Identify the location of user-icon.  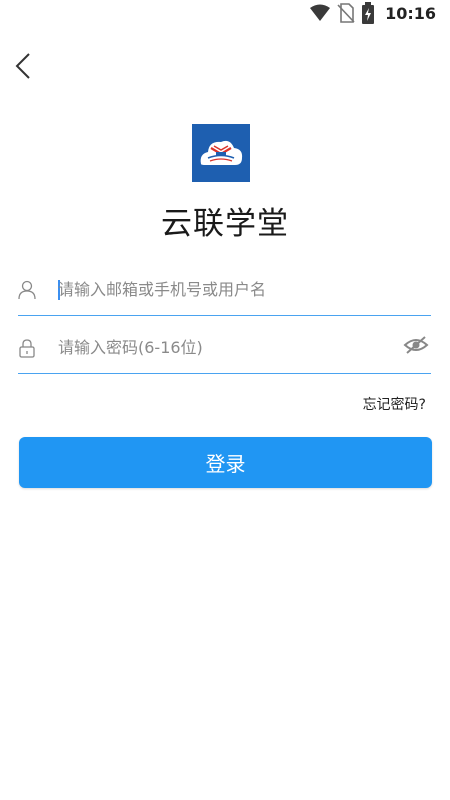
(27, 290).